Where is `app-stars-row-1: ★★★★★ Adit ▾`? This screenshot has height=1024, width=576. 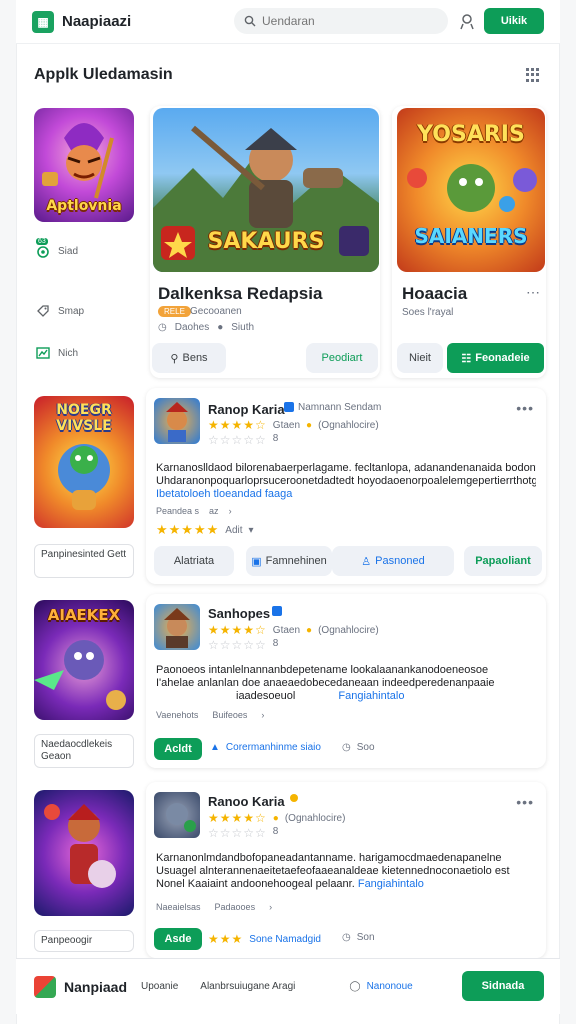
app-stars-row-1: ★★★★★ Adit ▾ is located at coordinates (205, 530).